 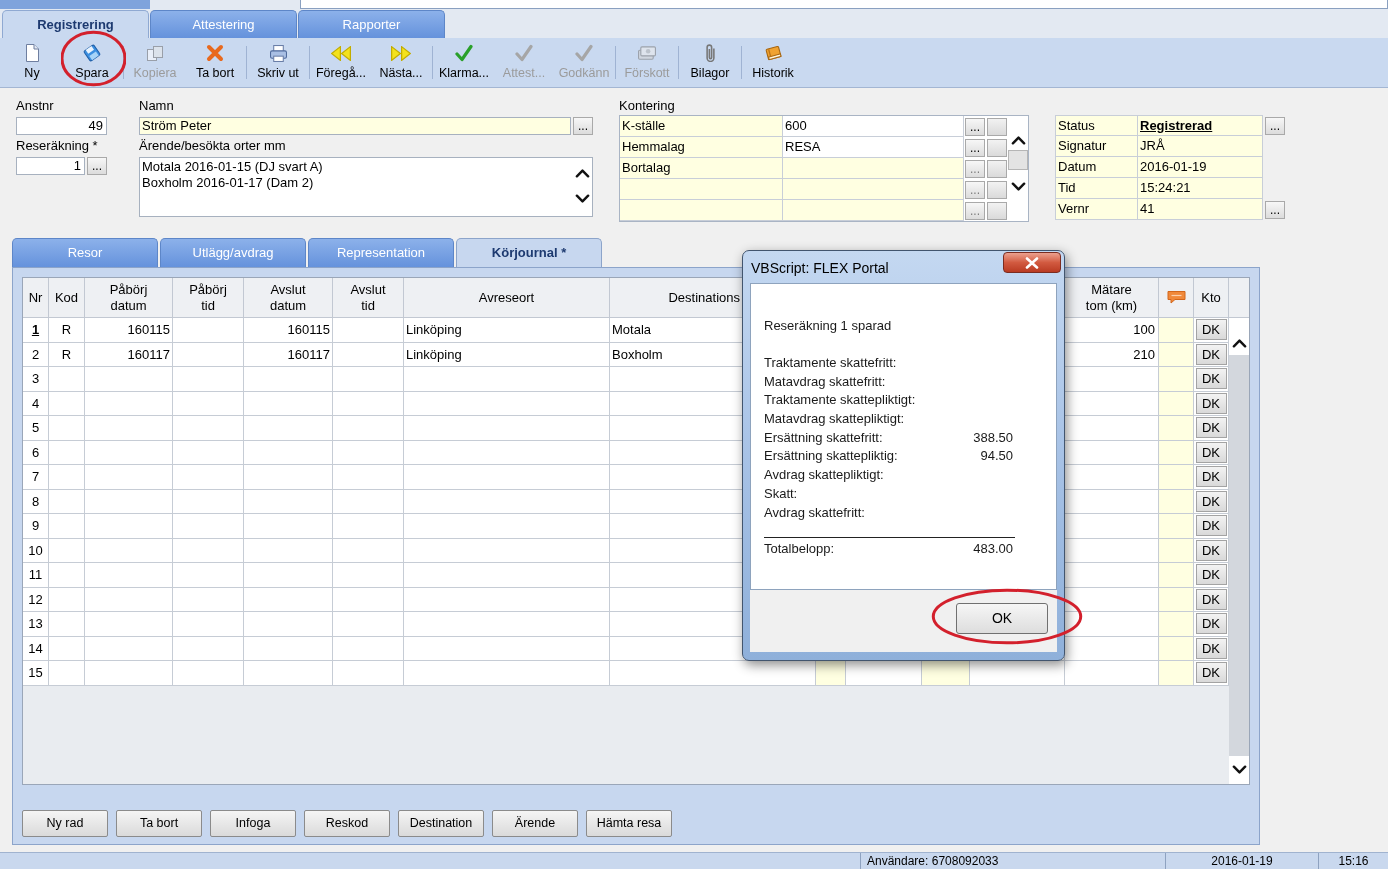 What do you see at coordinates (1032, 262) in the screenshot?
I see `close-button` at bounding box center [1032, 262].